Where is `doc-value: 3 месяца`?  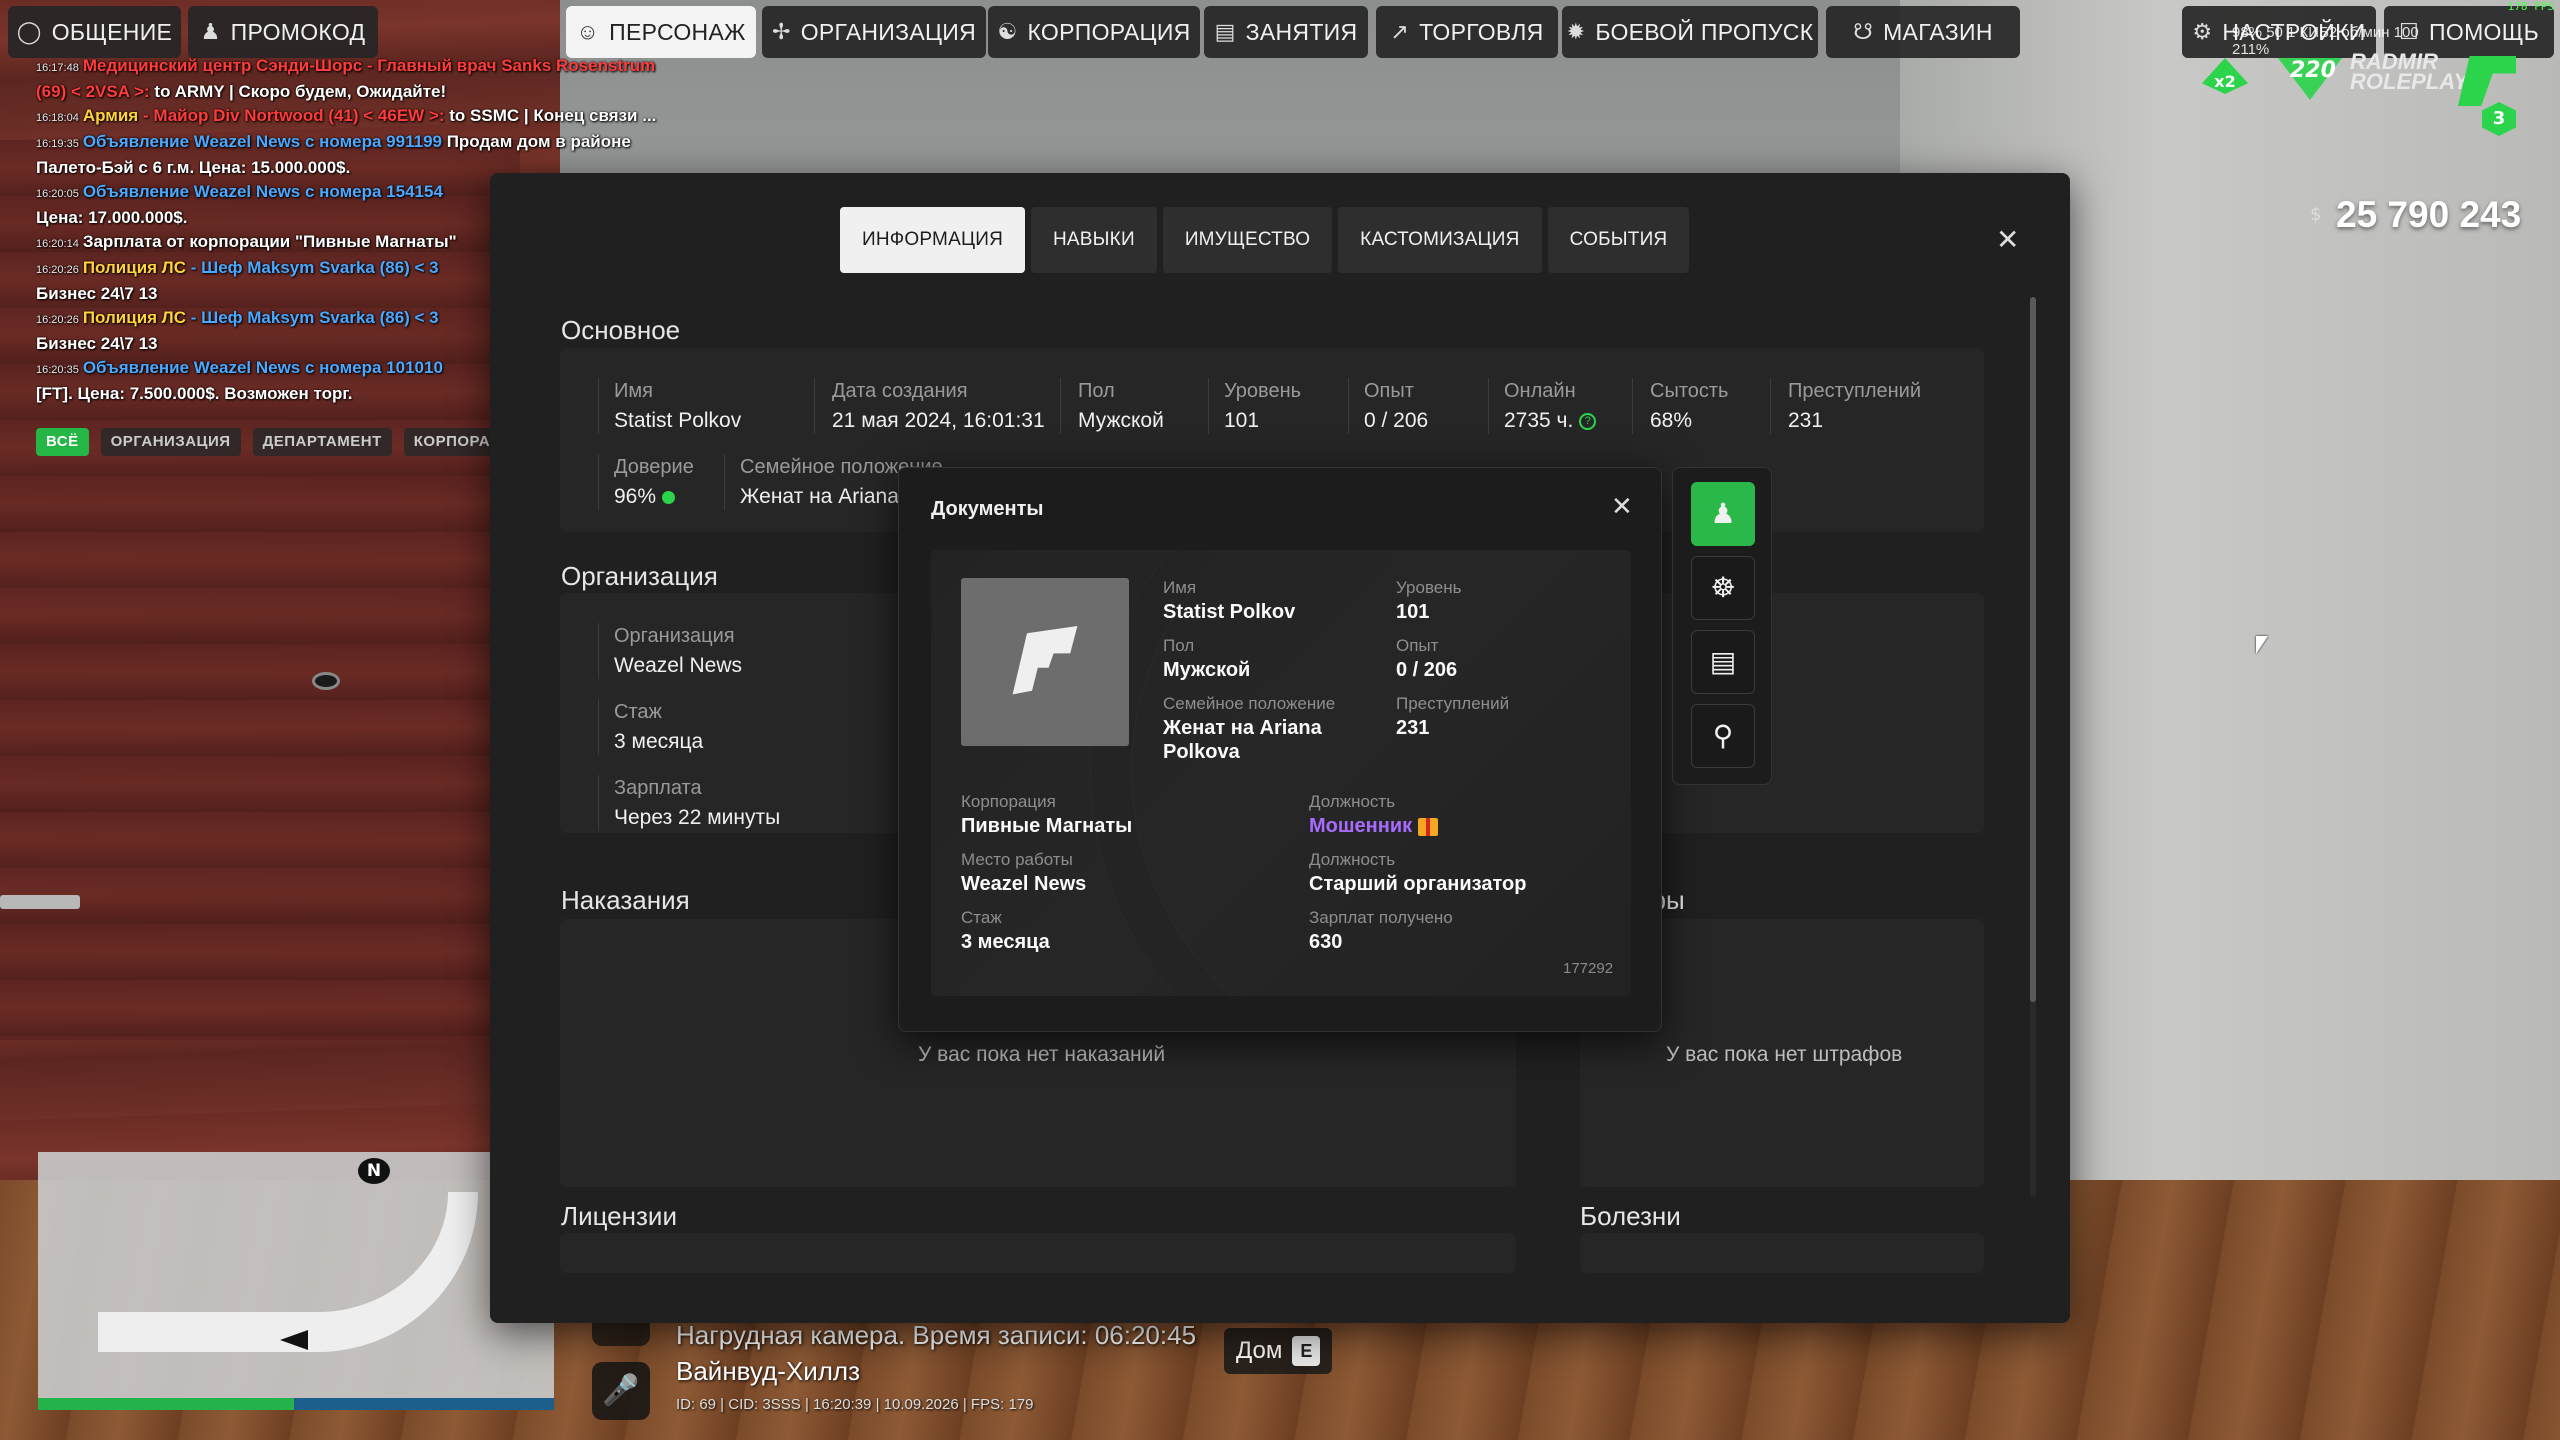
doc-value: 3 месяца is located at coordinates (1005, 942).